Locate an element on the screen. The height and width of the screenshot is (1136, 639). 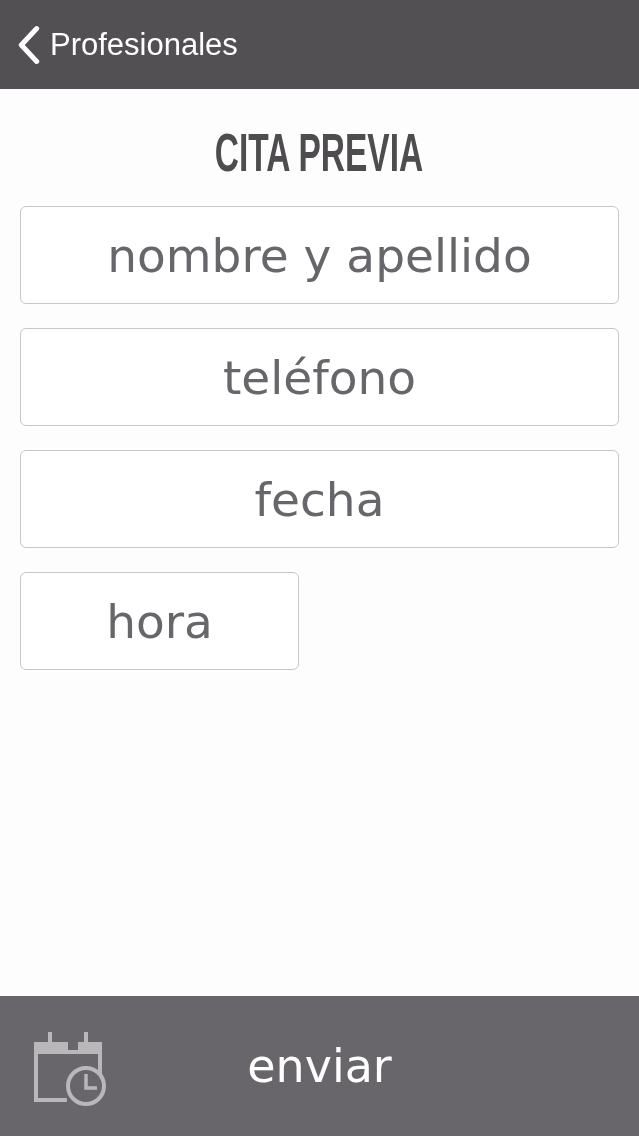
input-field: nombre y apellido is located at coordinates (319, 255).